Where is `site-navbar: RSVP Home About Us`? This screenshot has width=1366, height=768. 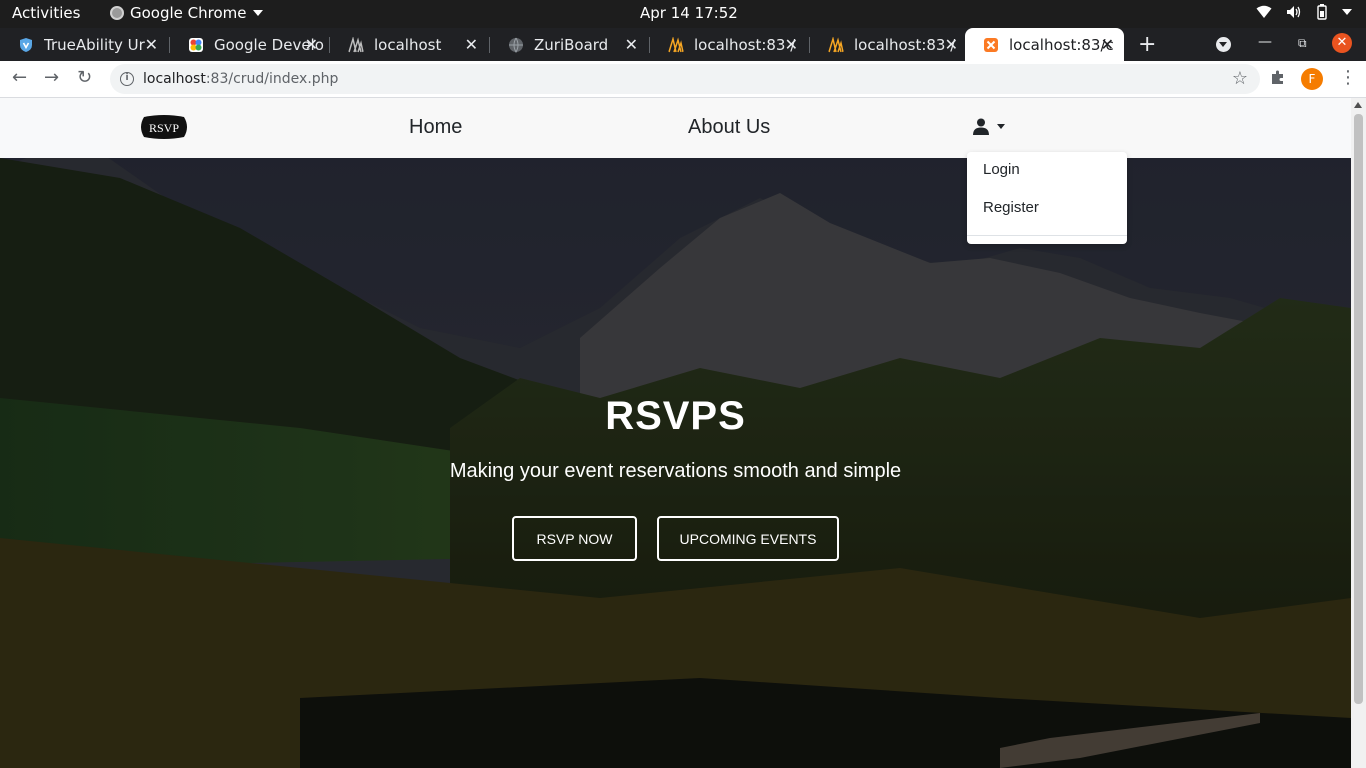
site-navbar: RSVP Home About Us is located at coordinates (675, 128).